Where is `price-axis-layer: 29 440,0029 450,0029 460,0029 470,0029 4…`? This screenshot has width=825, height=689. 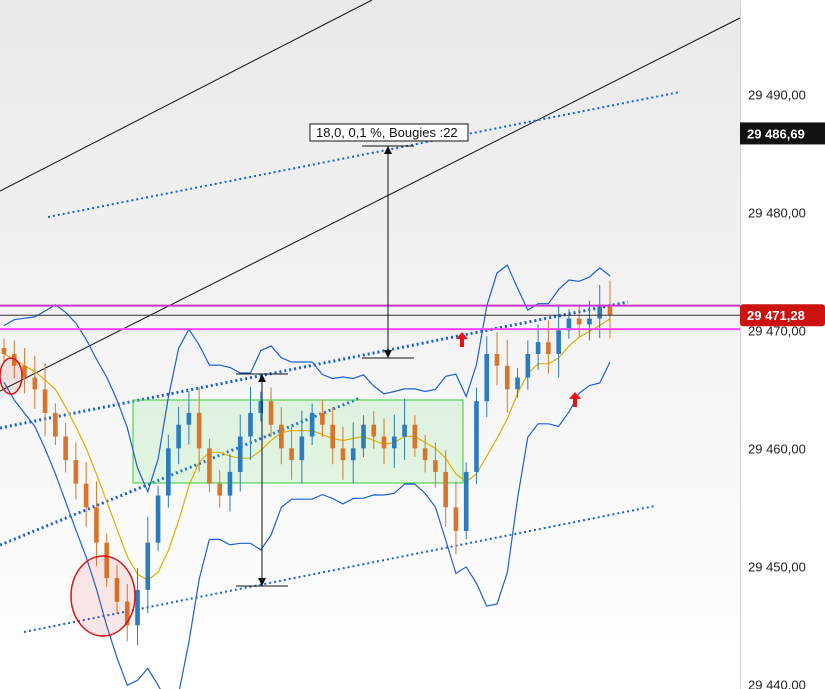
price-axis-layer: 29 440,0029 450,0029 460,0029 470,0029 4… is located at coordinates (782, 388).